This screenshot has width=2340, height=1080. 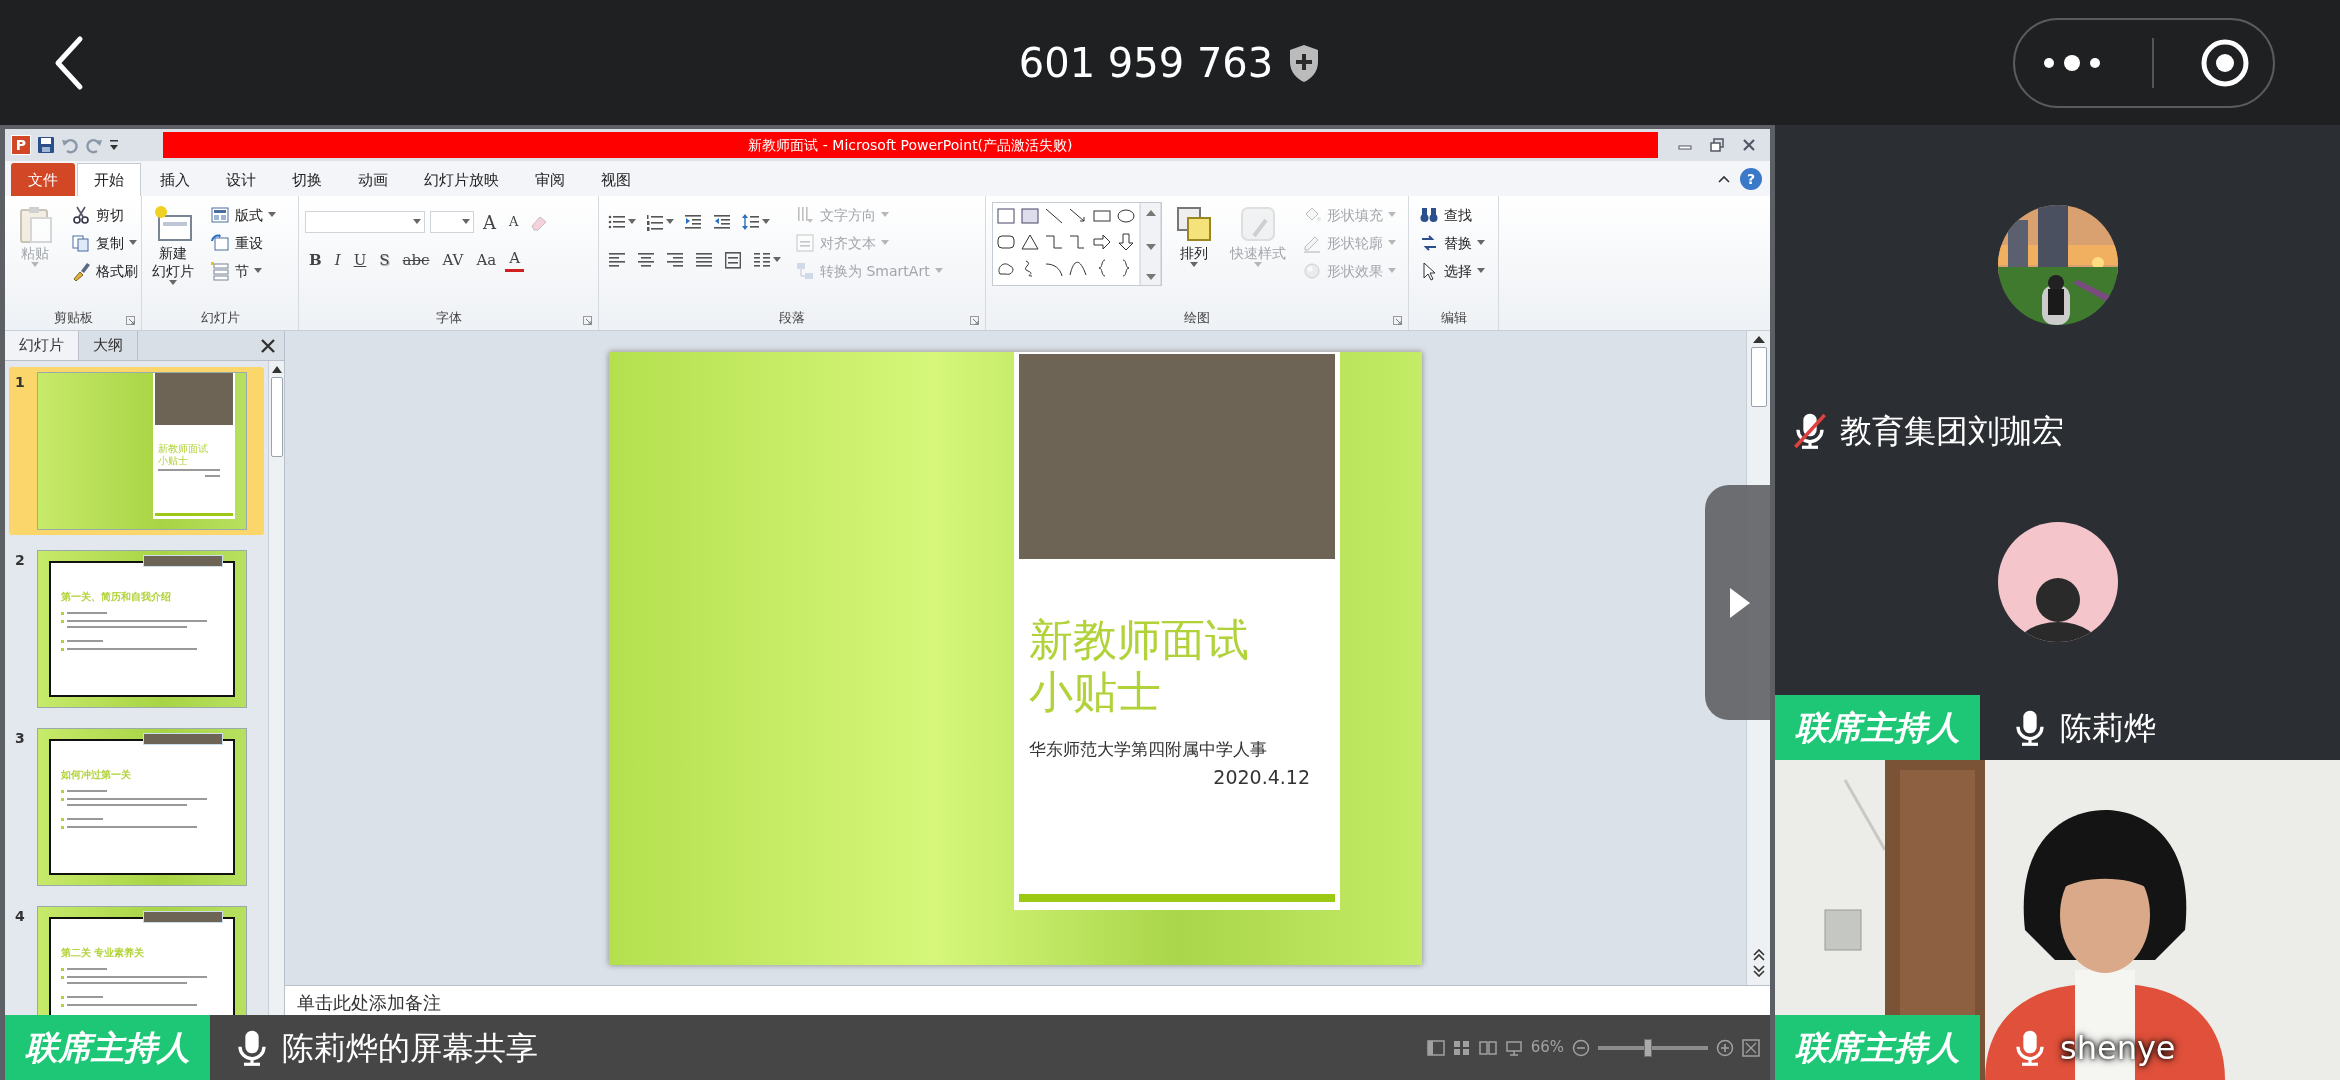 What do you see at coordinates (461, 179) in the screenshot?
I see `ribbon-tab: 幻灯片放映` at bounding box center [461, 179].